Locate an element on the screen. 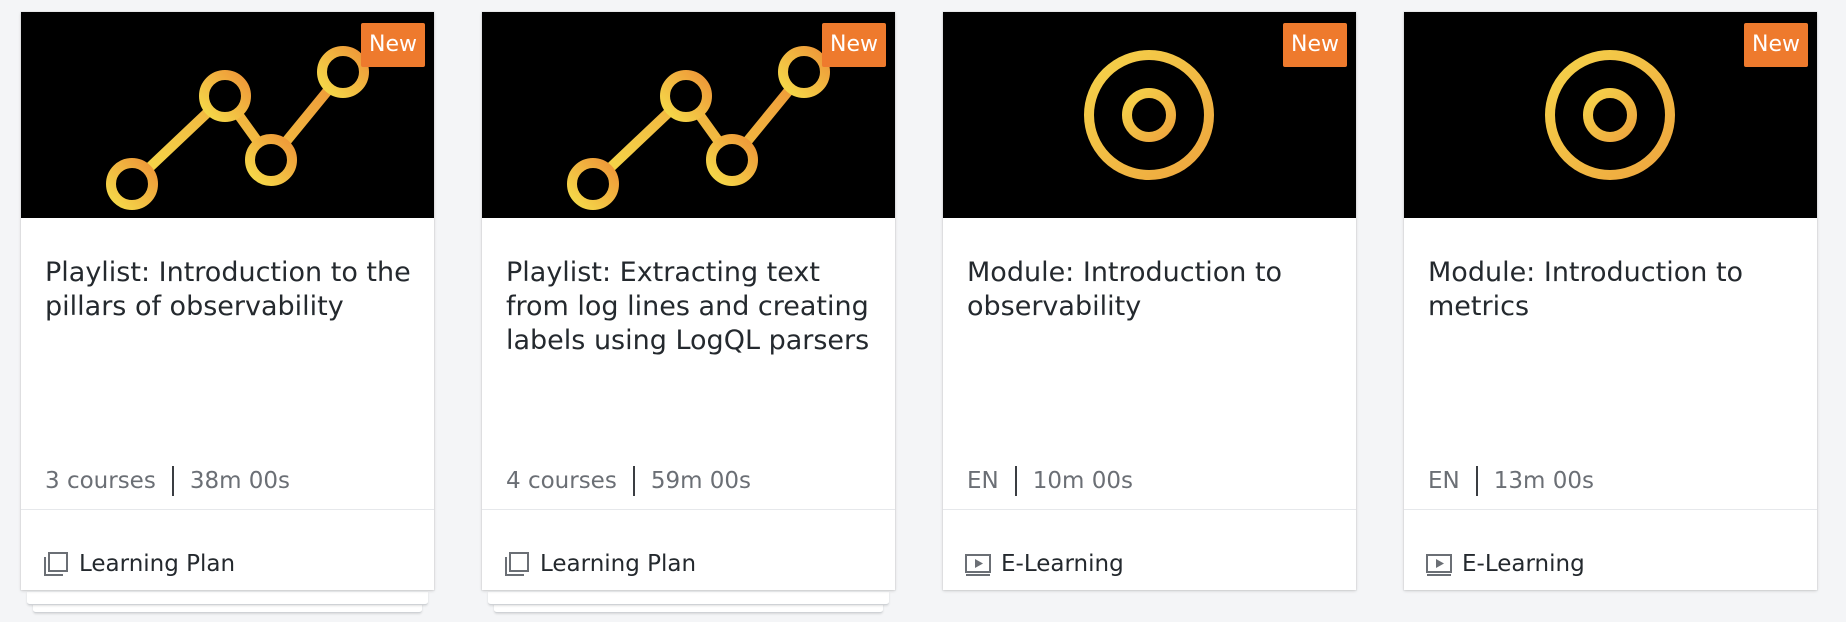 The height and width of the screenshot is (622, 1846). duration: 10m 00s is located at coordinates (1082, 481).